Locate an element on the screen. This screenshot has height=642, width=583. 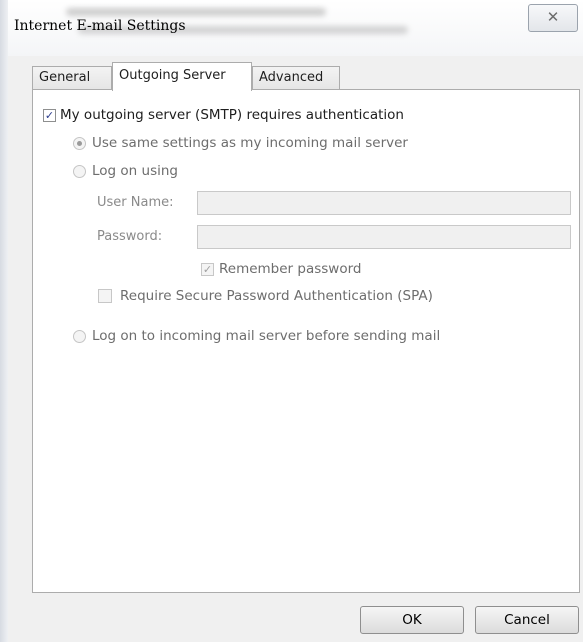
use-same-settings-radio is located at coordinates (79, 143).